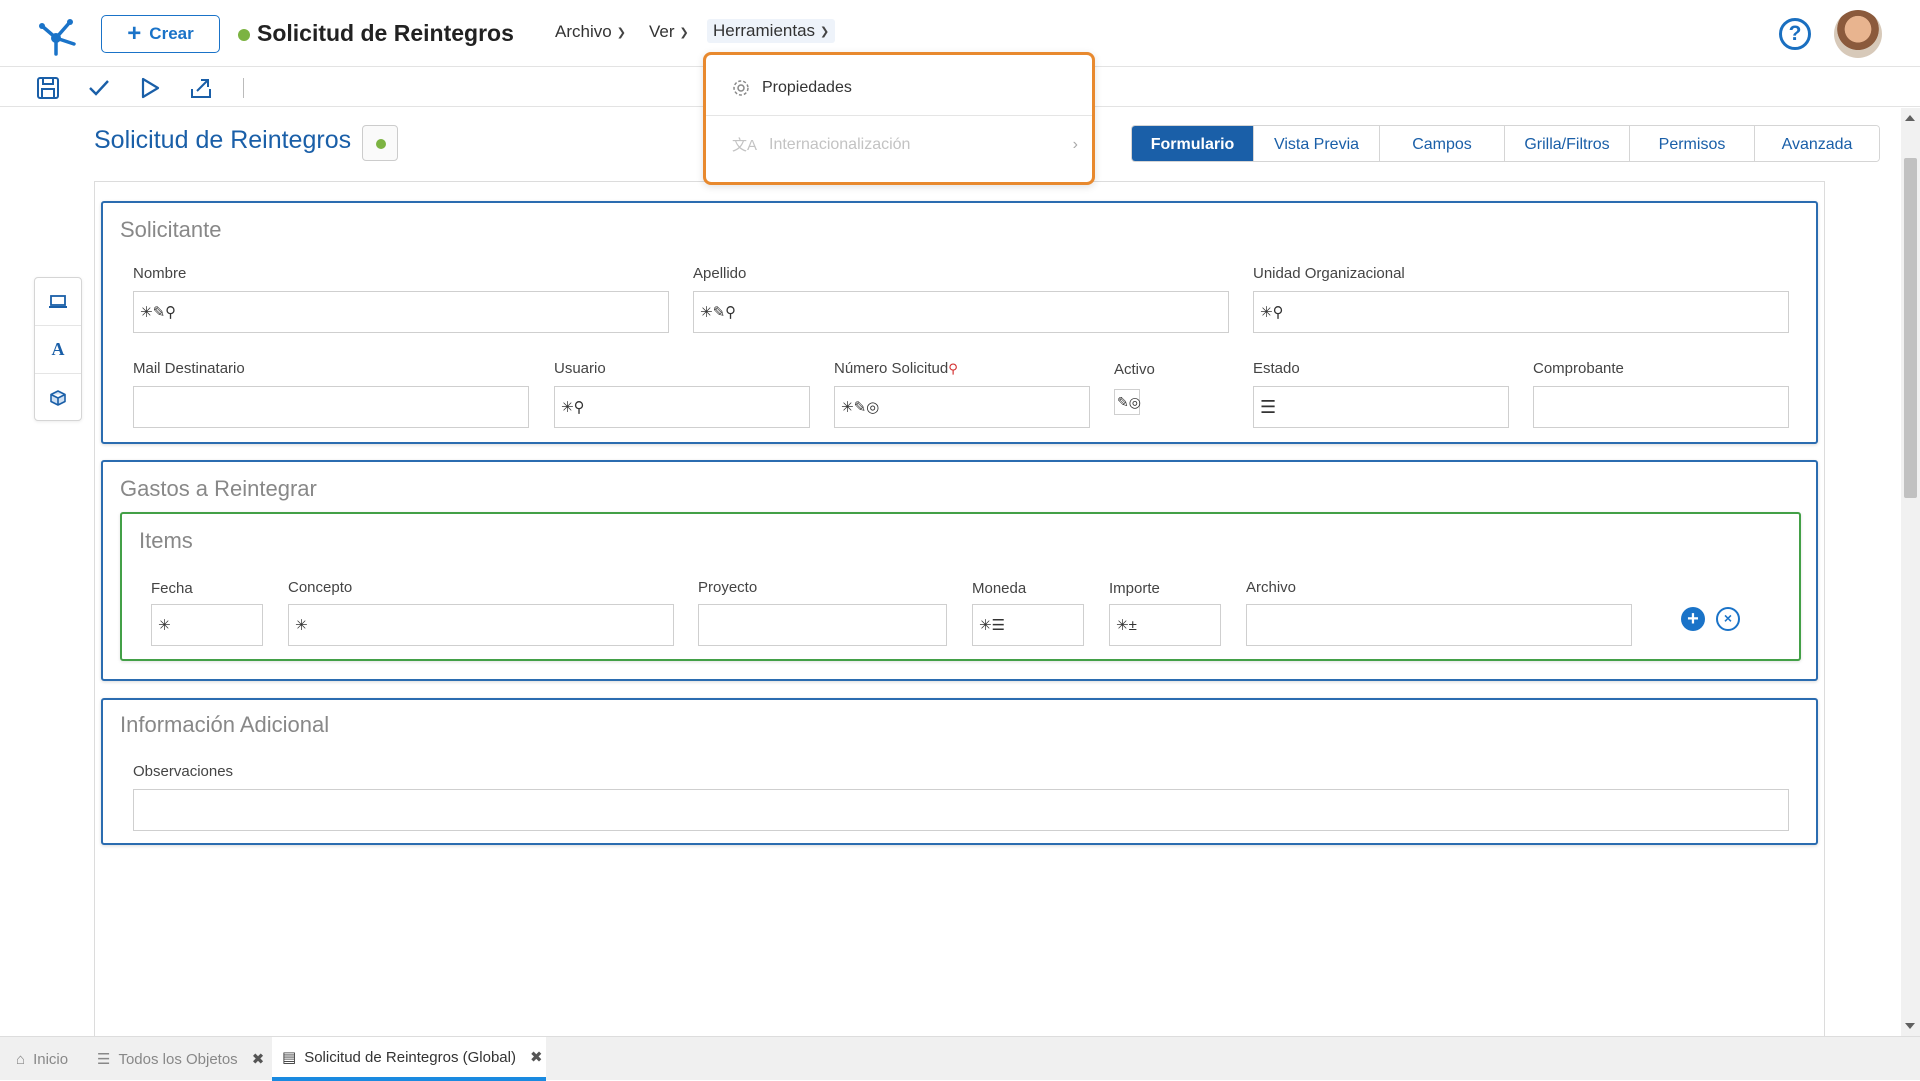 This screenshot has height=1081, width=1920. I want to click on check-icon, so click(99, 88).